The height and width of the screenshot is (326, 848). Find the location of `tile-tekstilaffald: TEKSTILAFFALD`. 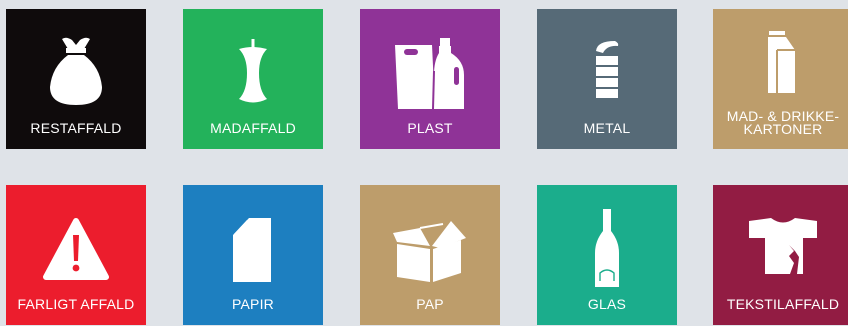

tile-tekstilaffald: TEKSTILAFFALD is located at coordinates (780, 255).